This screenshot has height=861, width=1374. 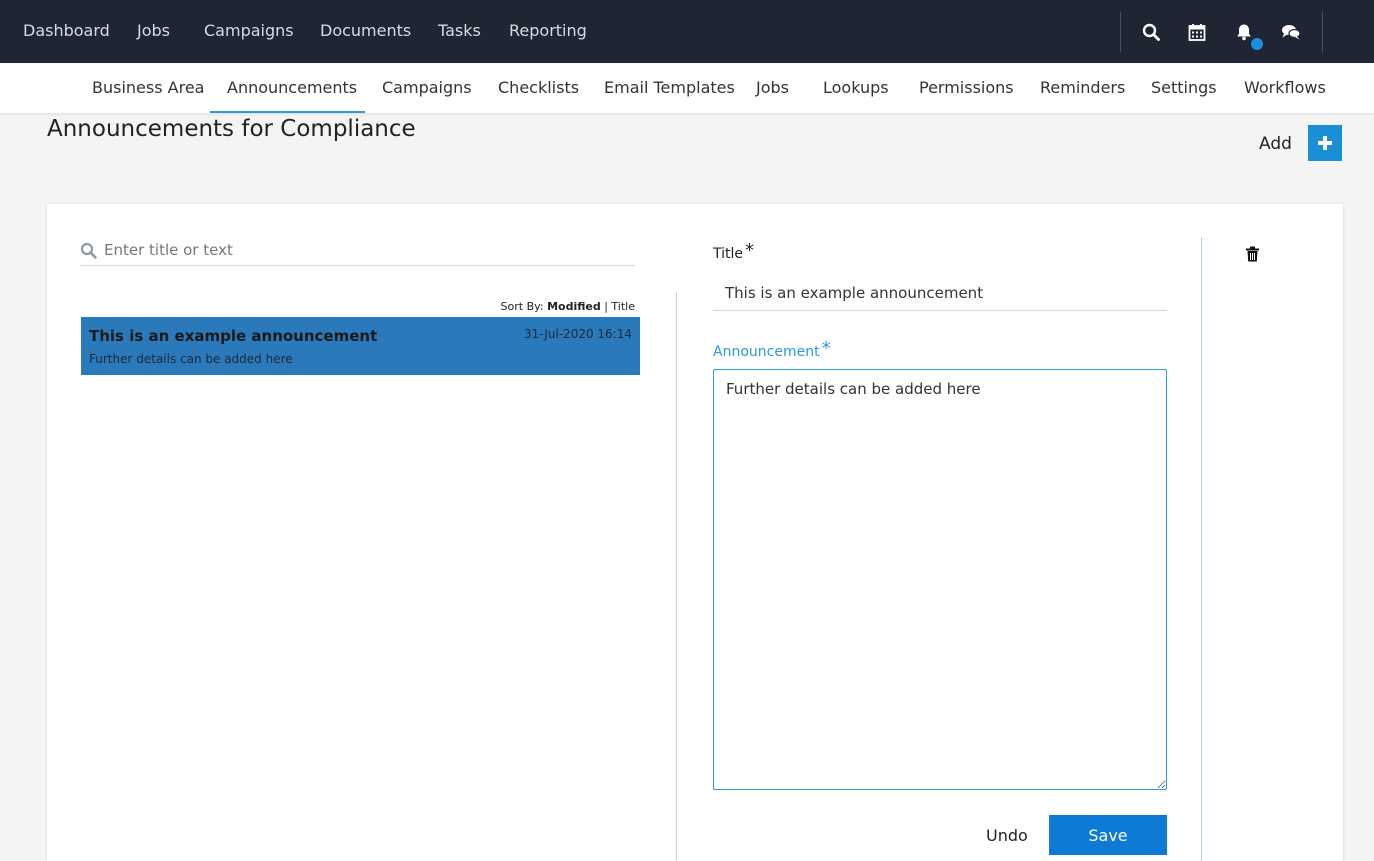 What do you see at coordinates (522, 306) in the screenshot?
I see `sort-by-label: Sort By:` at bounding box center [522, 306].